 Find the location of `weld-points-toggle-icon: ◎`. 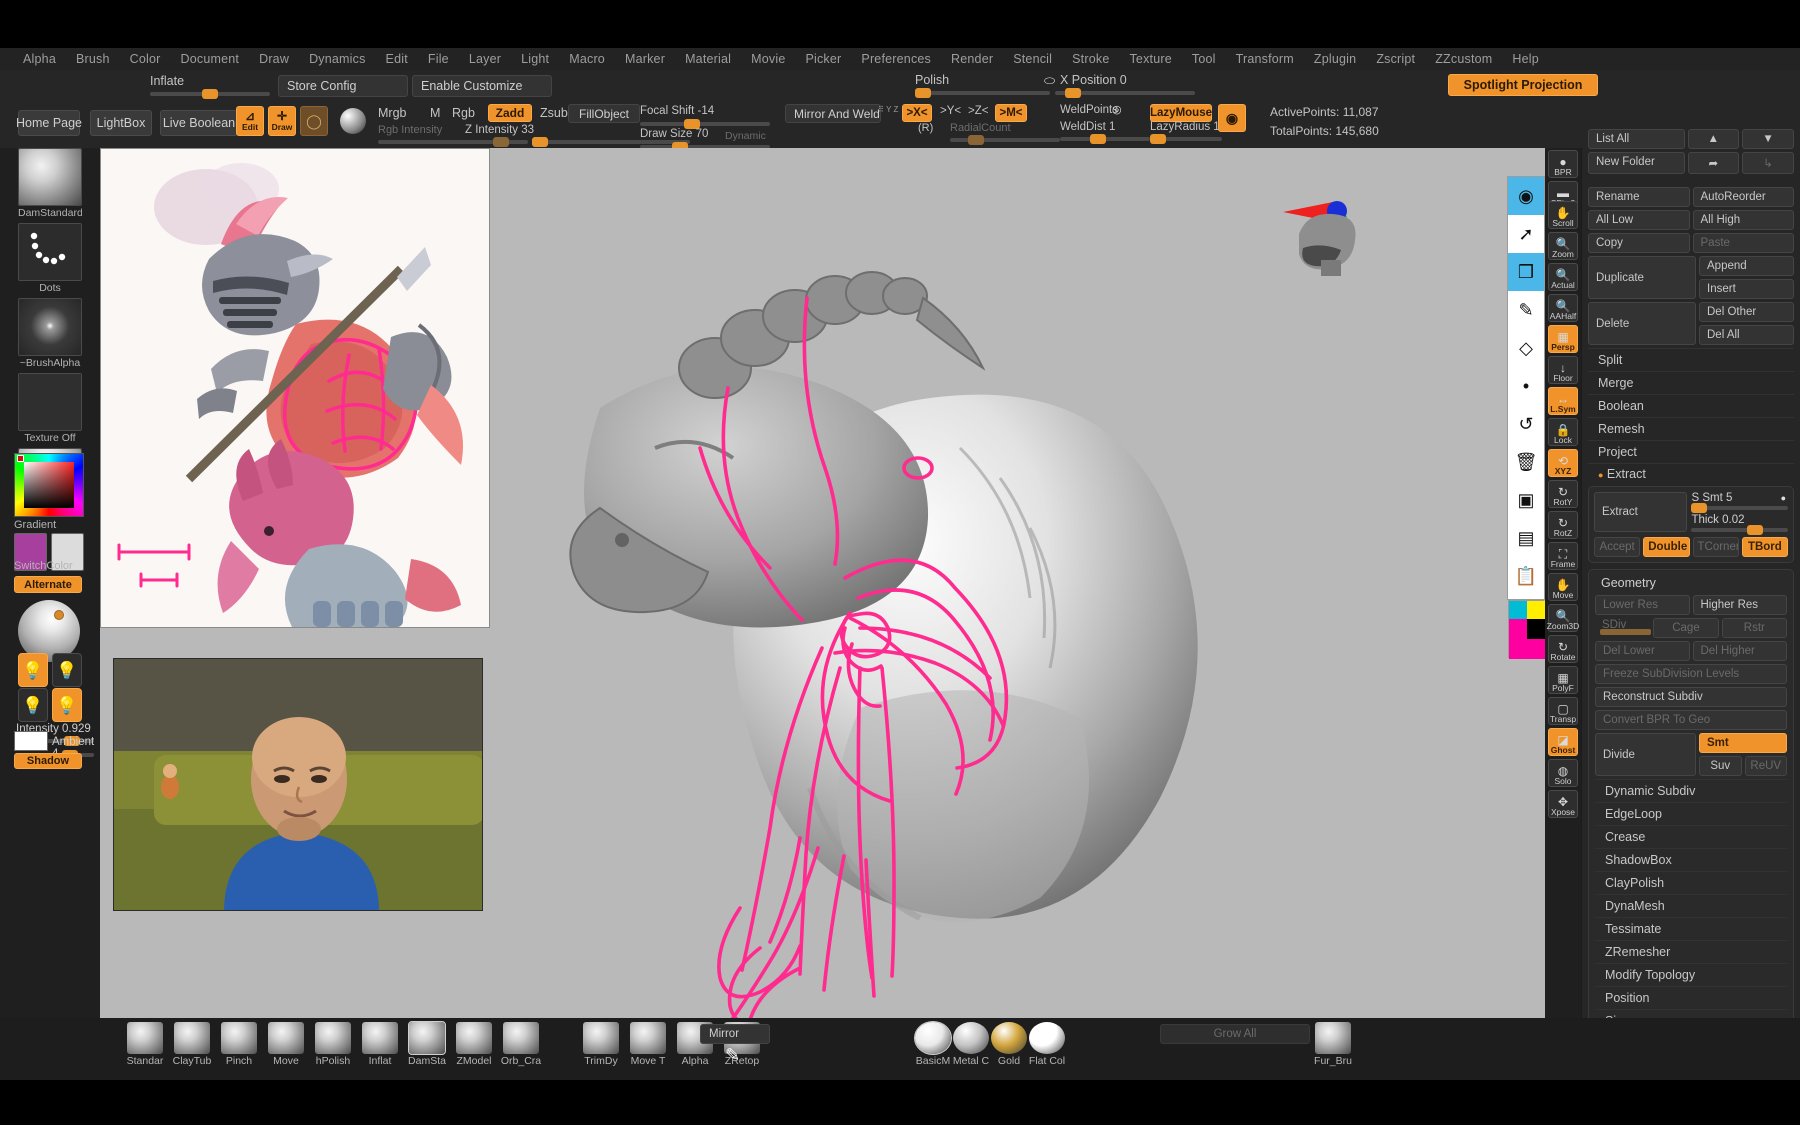

weld-points-toggle-icon: ◎ is located at coordinates (1117, 109).